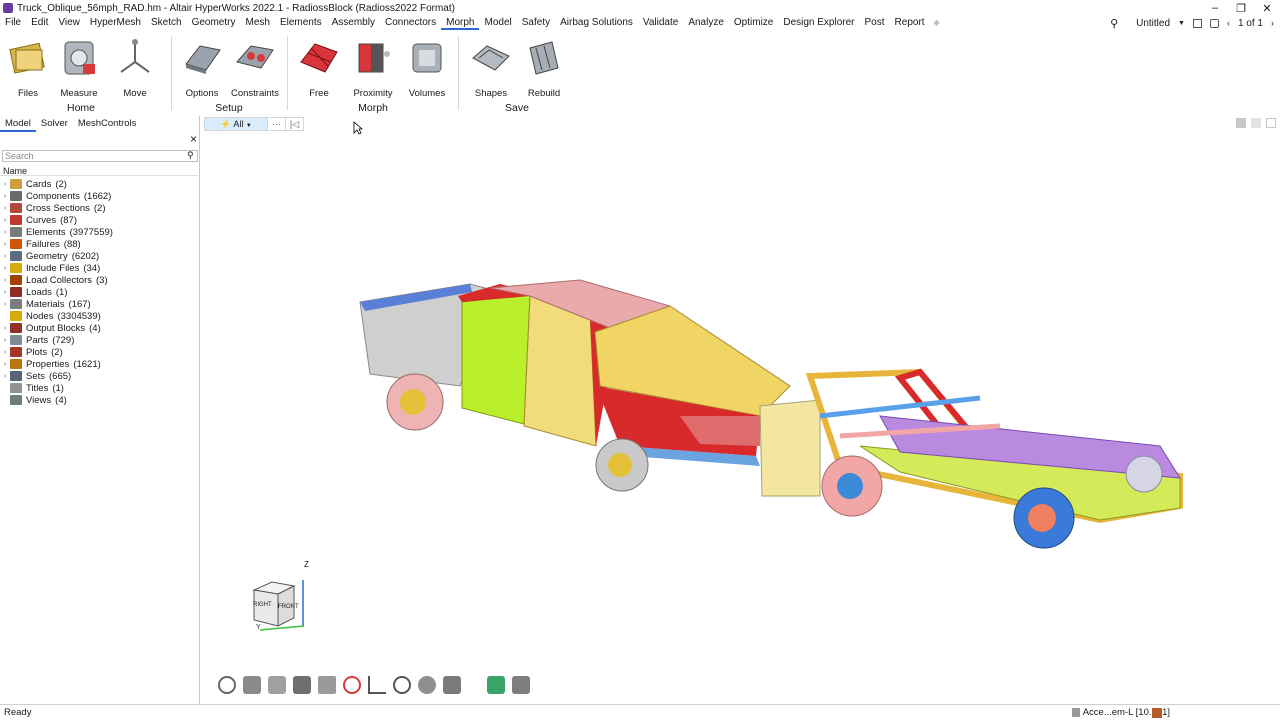  What do you see at coordinates (135, 67) in the screenshot?
I see `move-button: Move` at bounding box center [135, 67].